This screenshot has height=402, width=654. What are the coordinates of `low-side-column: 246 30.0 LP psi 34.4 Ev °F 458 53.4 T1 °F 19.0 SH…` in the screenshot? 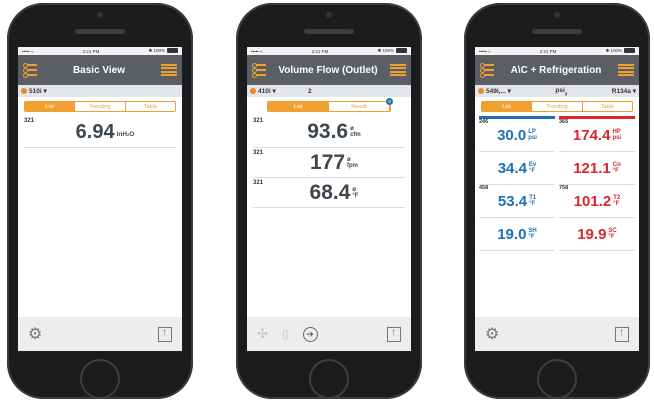 It's located at (517, 183).